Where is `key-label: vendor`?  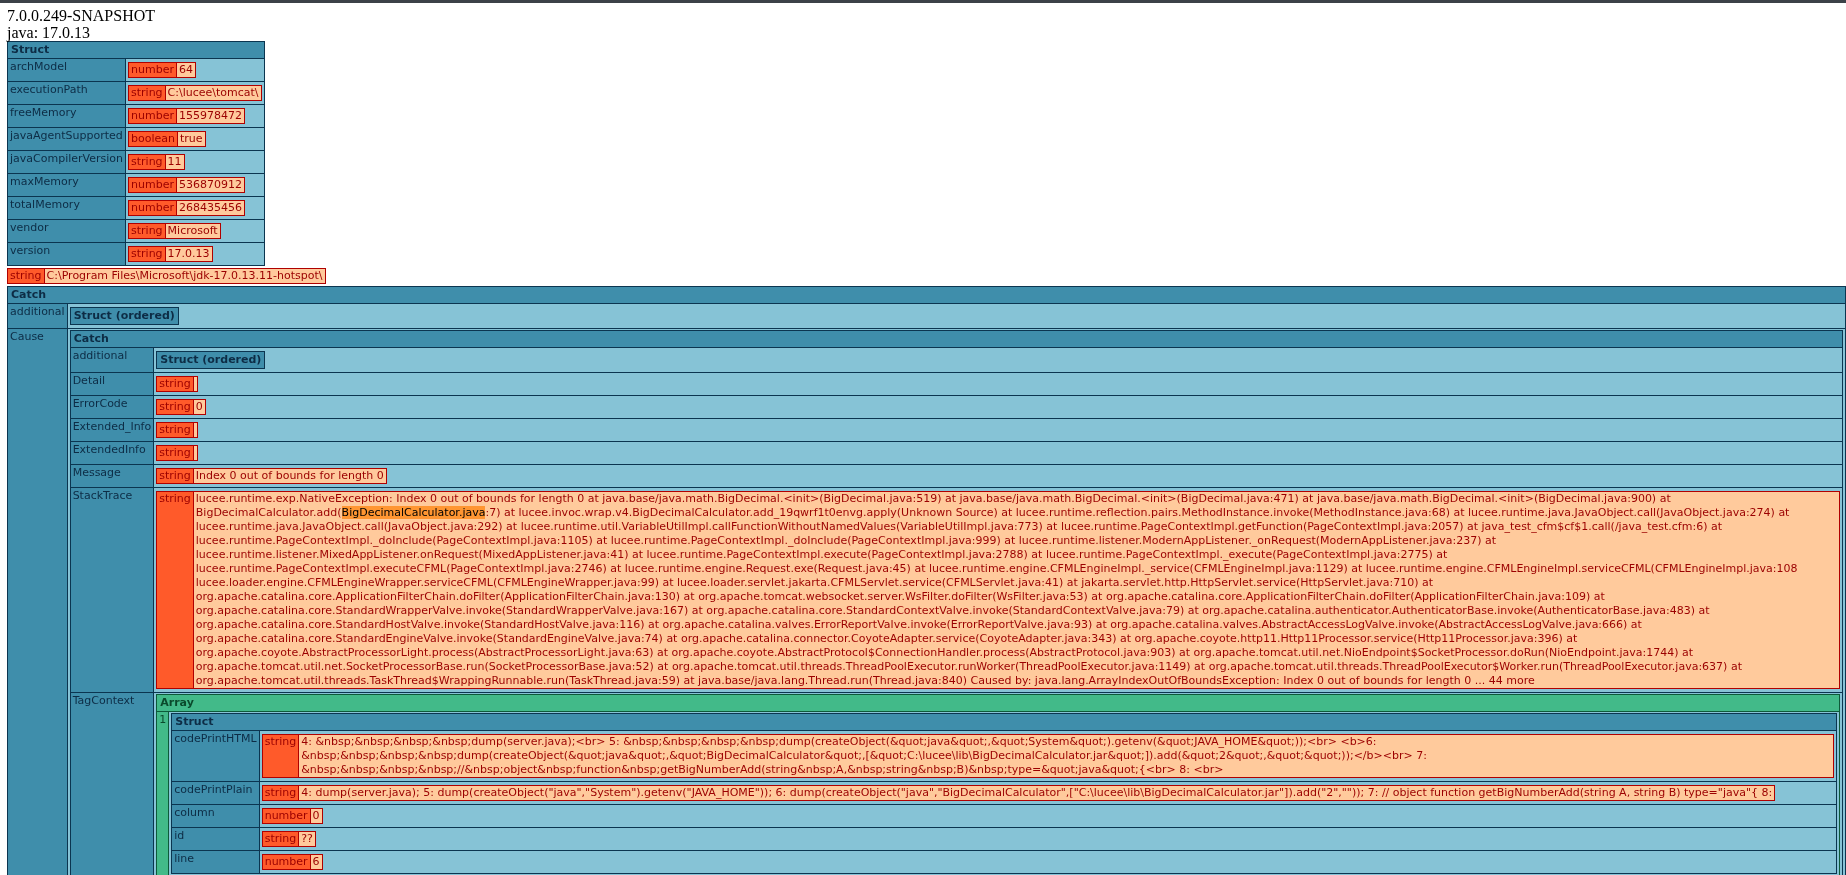 key-label: vendor is located at coordinates (66, 231).